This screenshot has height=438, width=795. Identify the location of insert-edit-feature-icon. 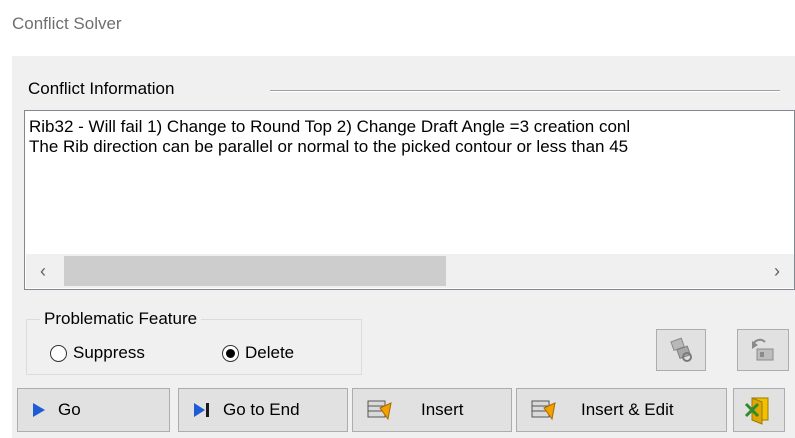
(544, 410).